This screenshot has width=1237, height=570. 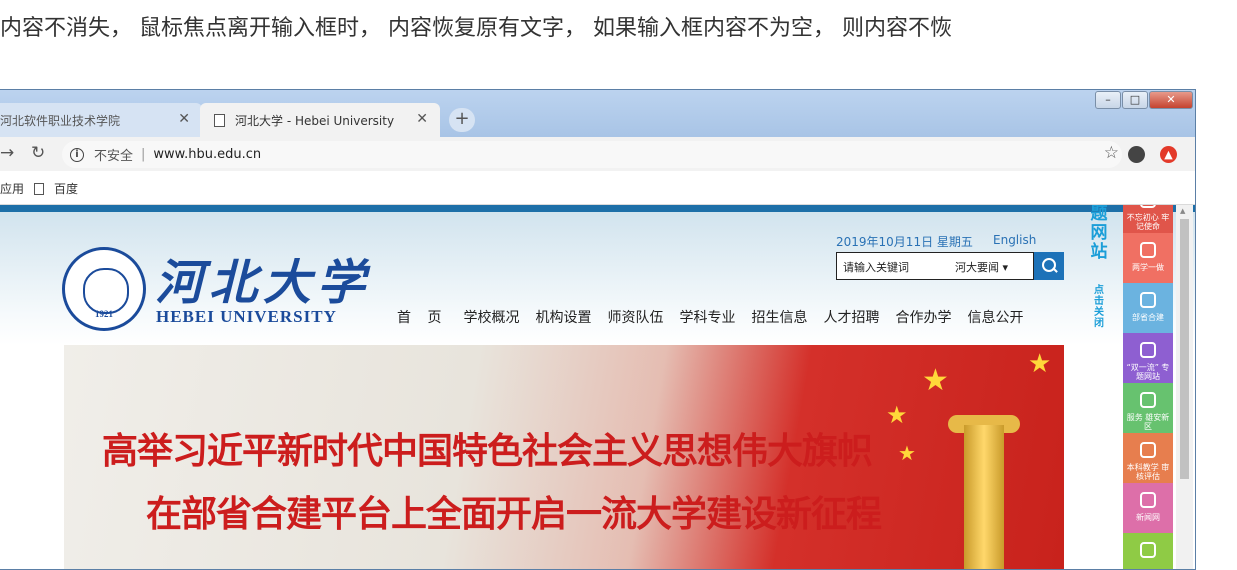 What do you see at coordinates (114, 156) in the screenshot?
I see `security-label: 不安全` at bounding box center [114, 156].